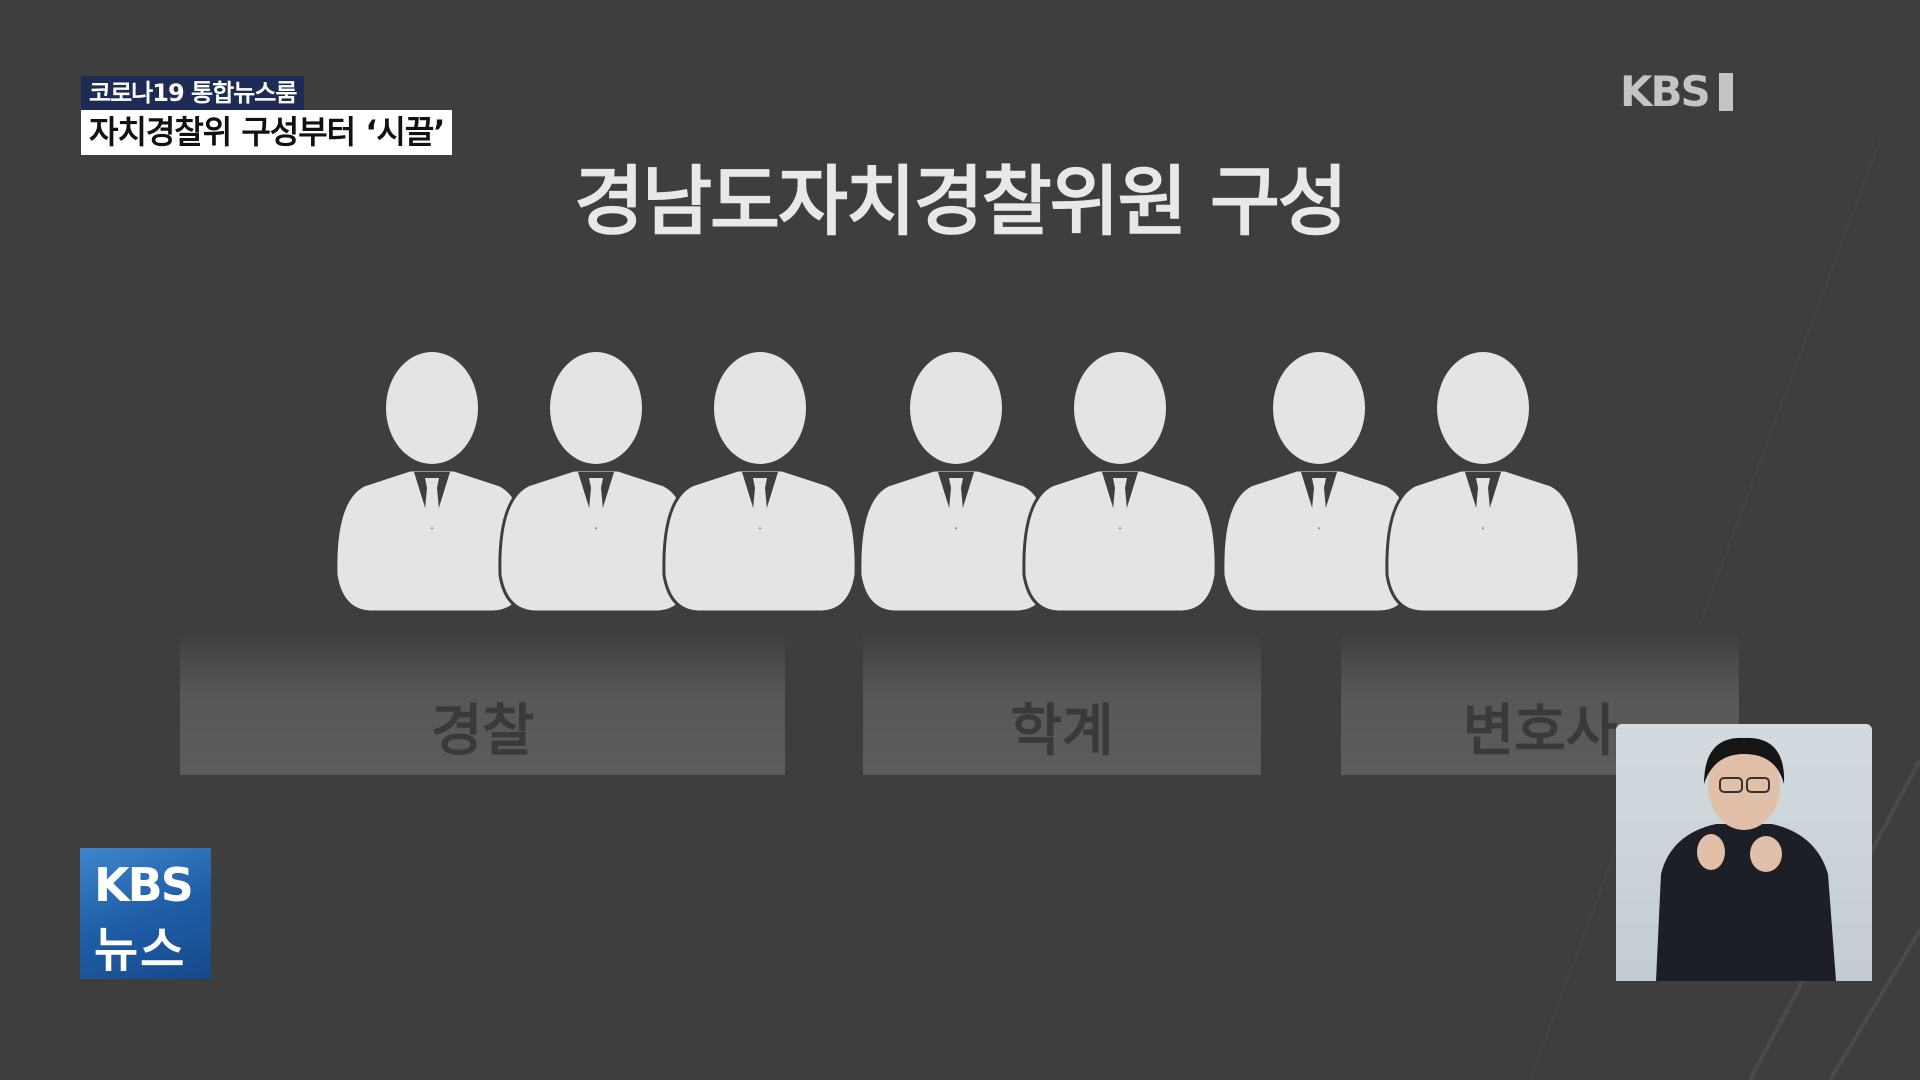 This screenshot has height=1080, width=1920. Describe the element at coordinates (145, 913) in the screenshot. I see `kbs-news-logo: KBS 뉴스` at that location.